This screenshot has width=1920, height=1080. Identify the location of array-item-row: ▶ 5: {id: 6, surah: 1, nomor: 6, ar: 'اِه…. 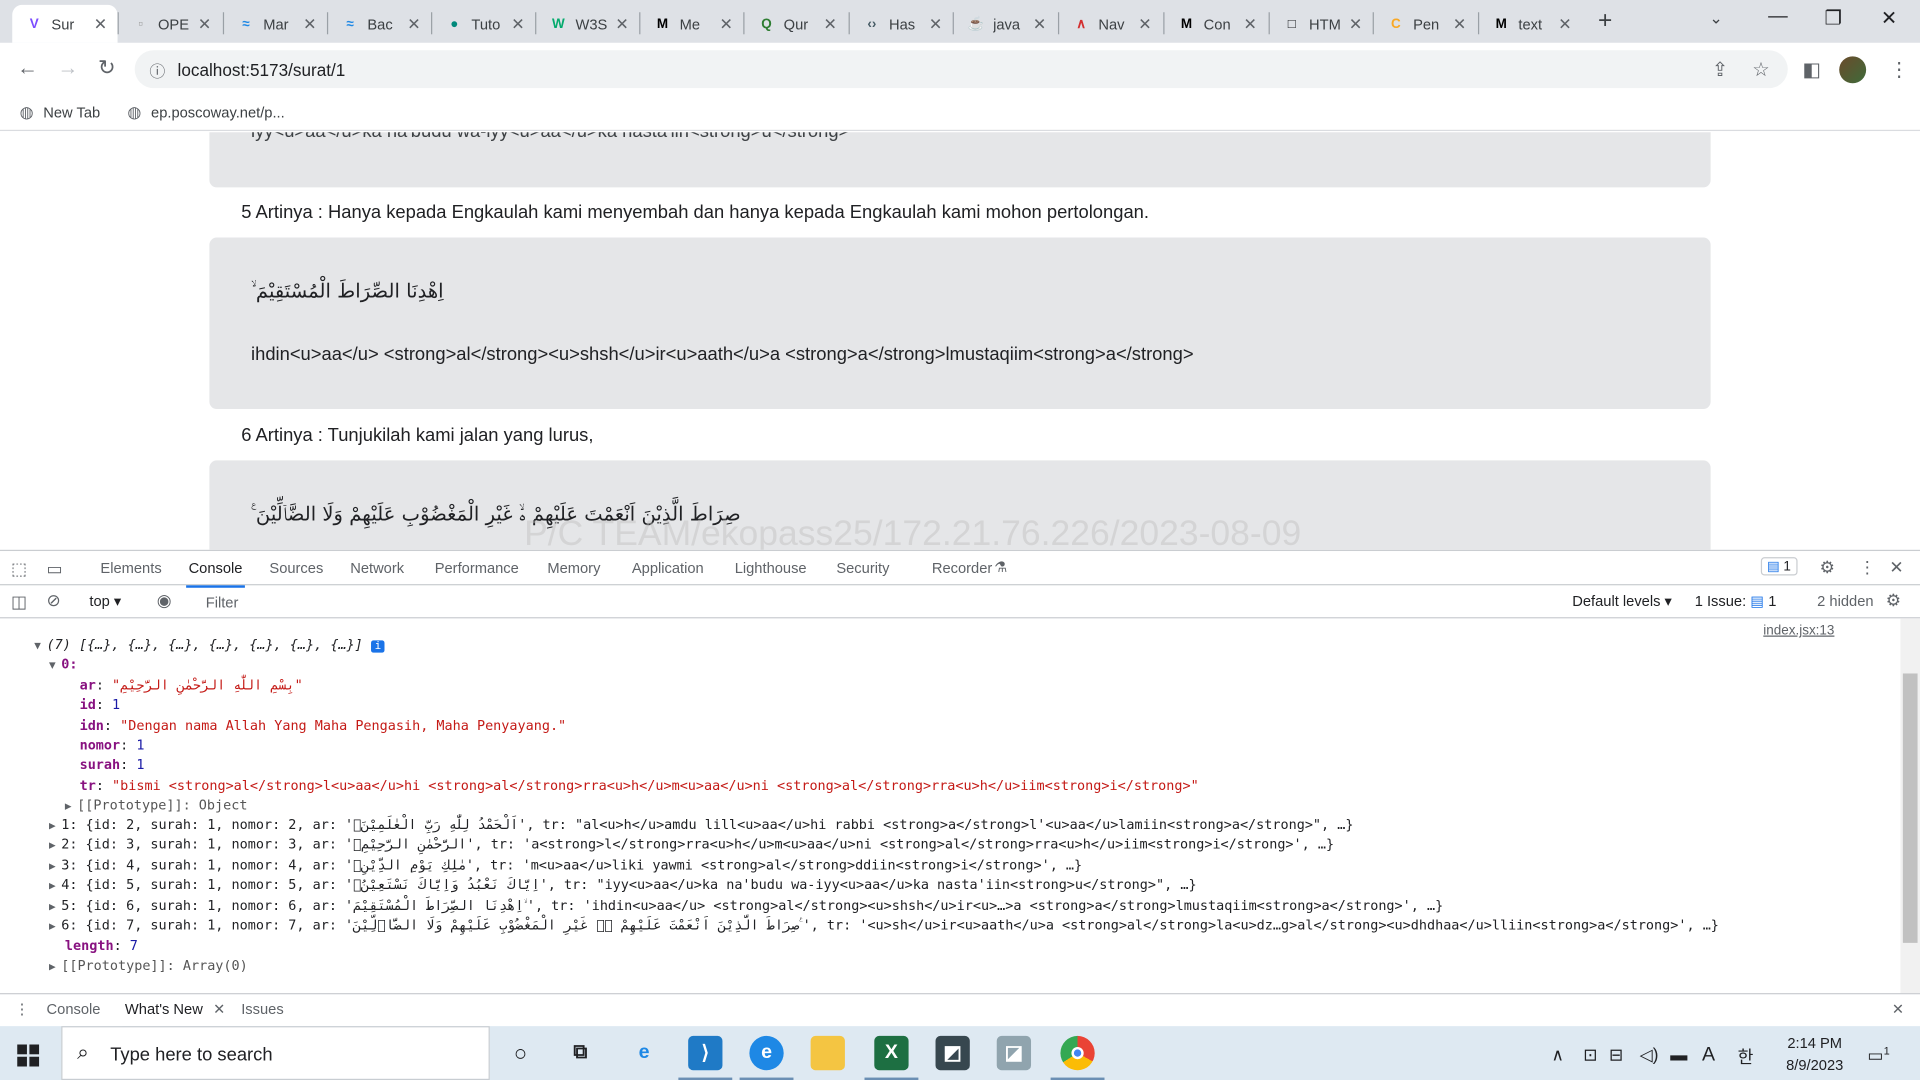
(746, 906).